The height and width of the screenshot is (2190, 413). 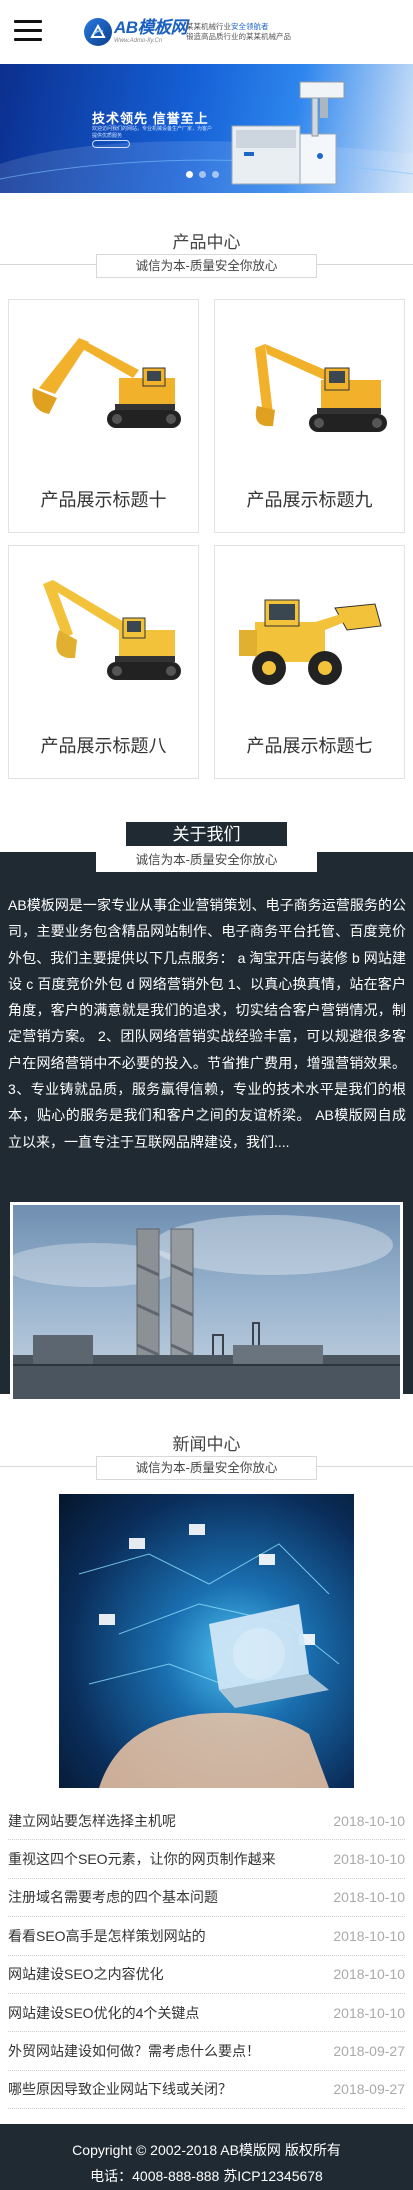 What do you see at coordinates (150, 118) in the screenshot?
I see `banner-title: 技术领先 信誉至上` at bounding box center [150, 118].